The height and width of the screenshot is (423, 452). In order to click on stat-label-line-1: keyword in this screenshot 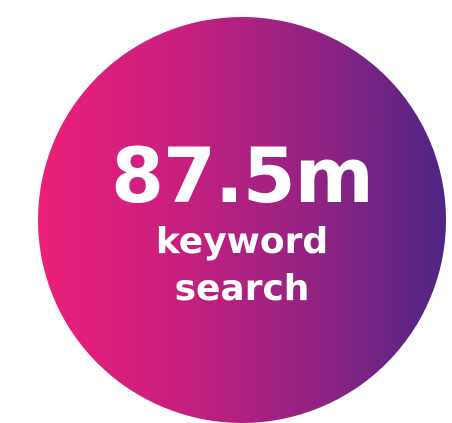, I will do `click(242, 241)`.